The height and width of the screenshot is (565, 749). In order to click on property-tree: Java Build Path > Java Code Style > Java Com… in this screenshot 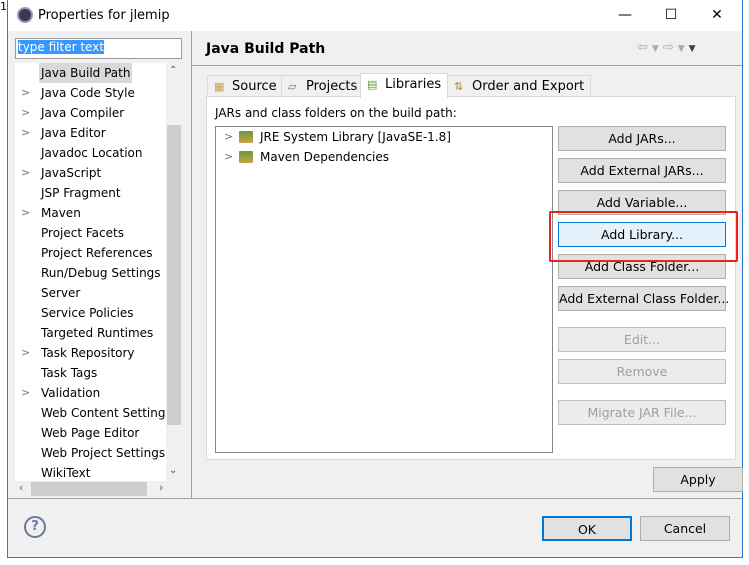, I will do `click(90, 272)`.